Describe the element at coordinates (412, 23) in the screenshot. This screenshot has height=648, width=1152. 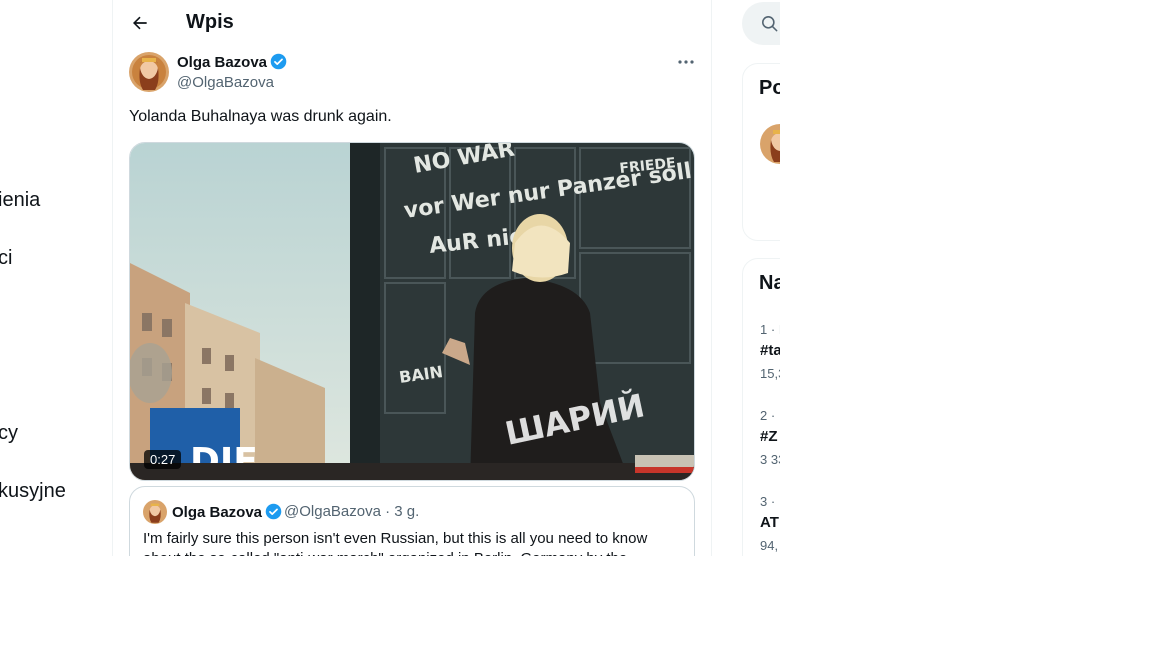
I see `page-header: Wpis` at that location.